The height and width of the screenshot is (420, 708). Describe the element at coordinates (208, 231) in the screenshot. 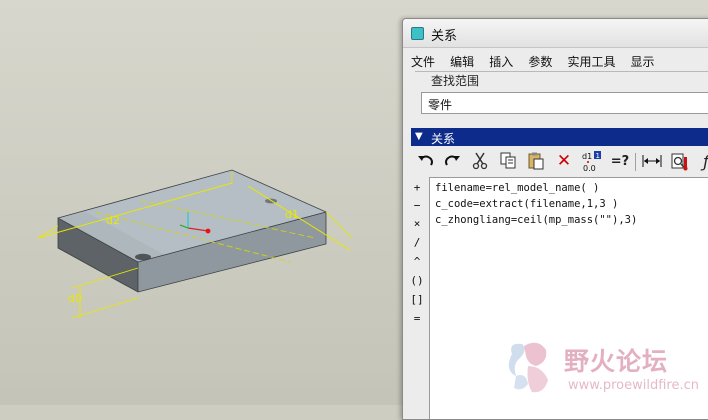

I see `csys-x-marker` at that location.